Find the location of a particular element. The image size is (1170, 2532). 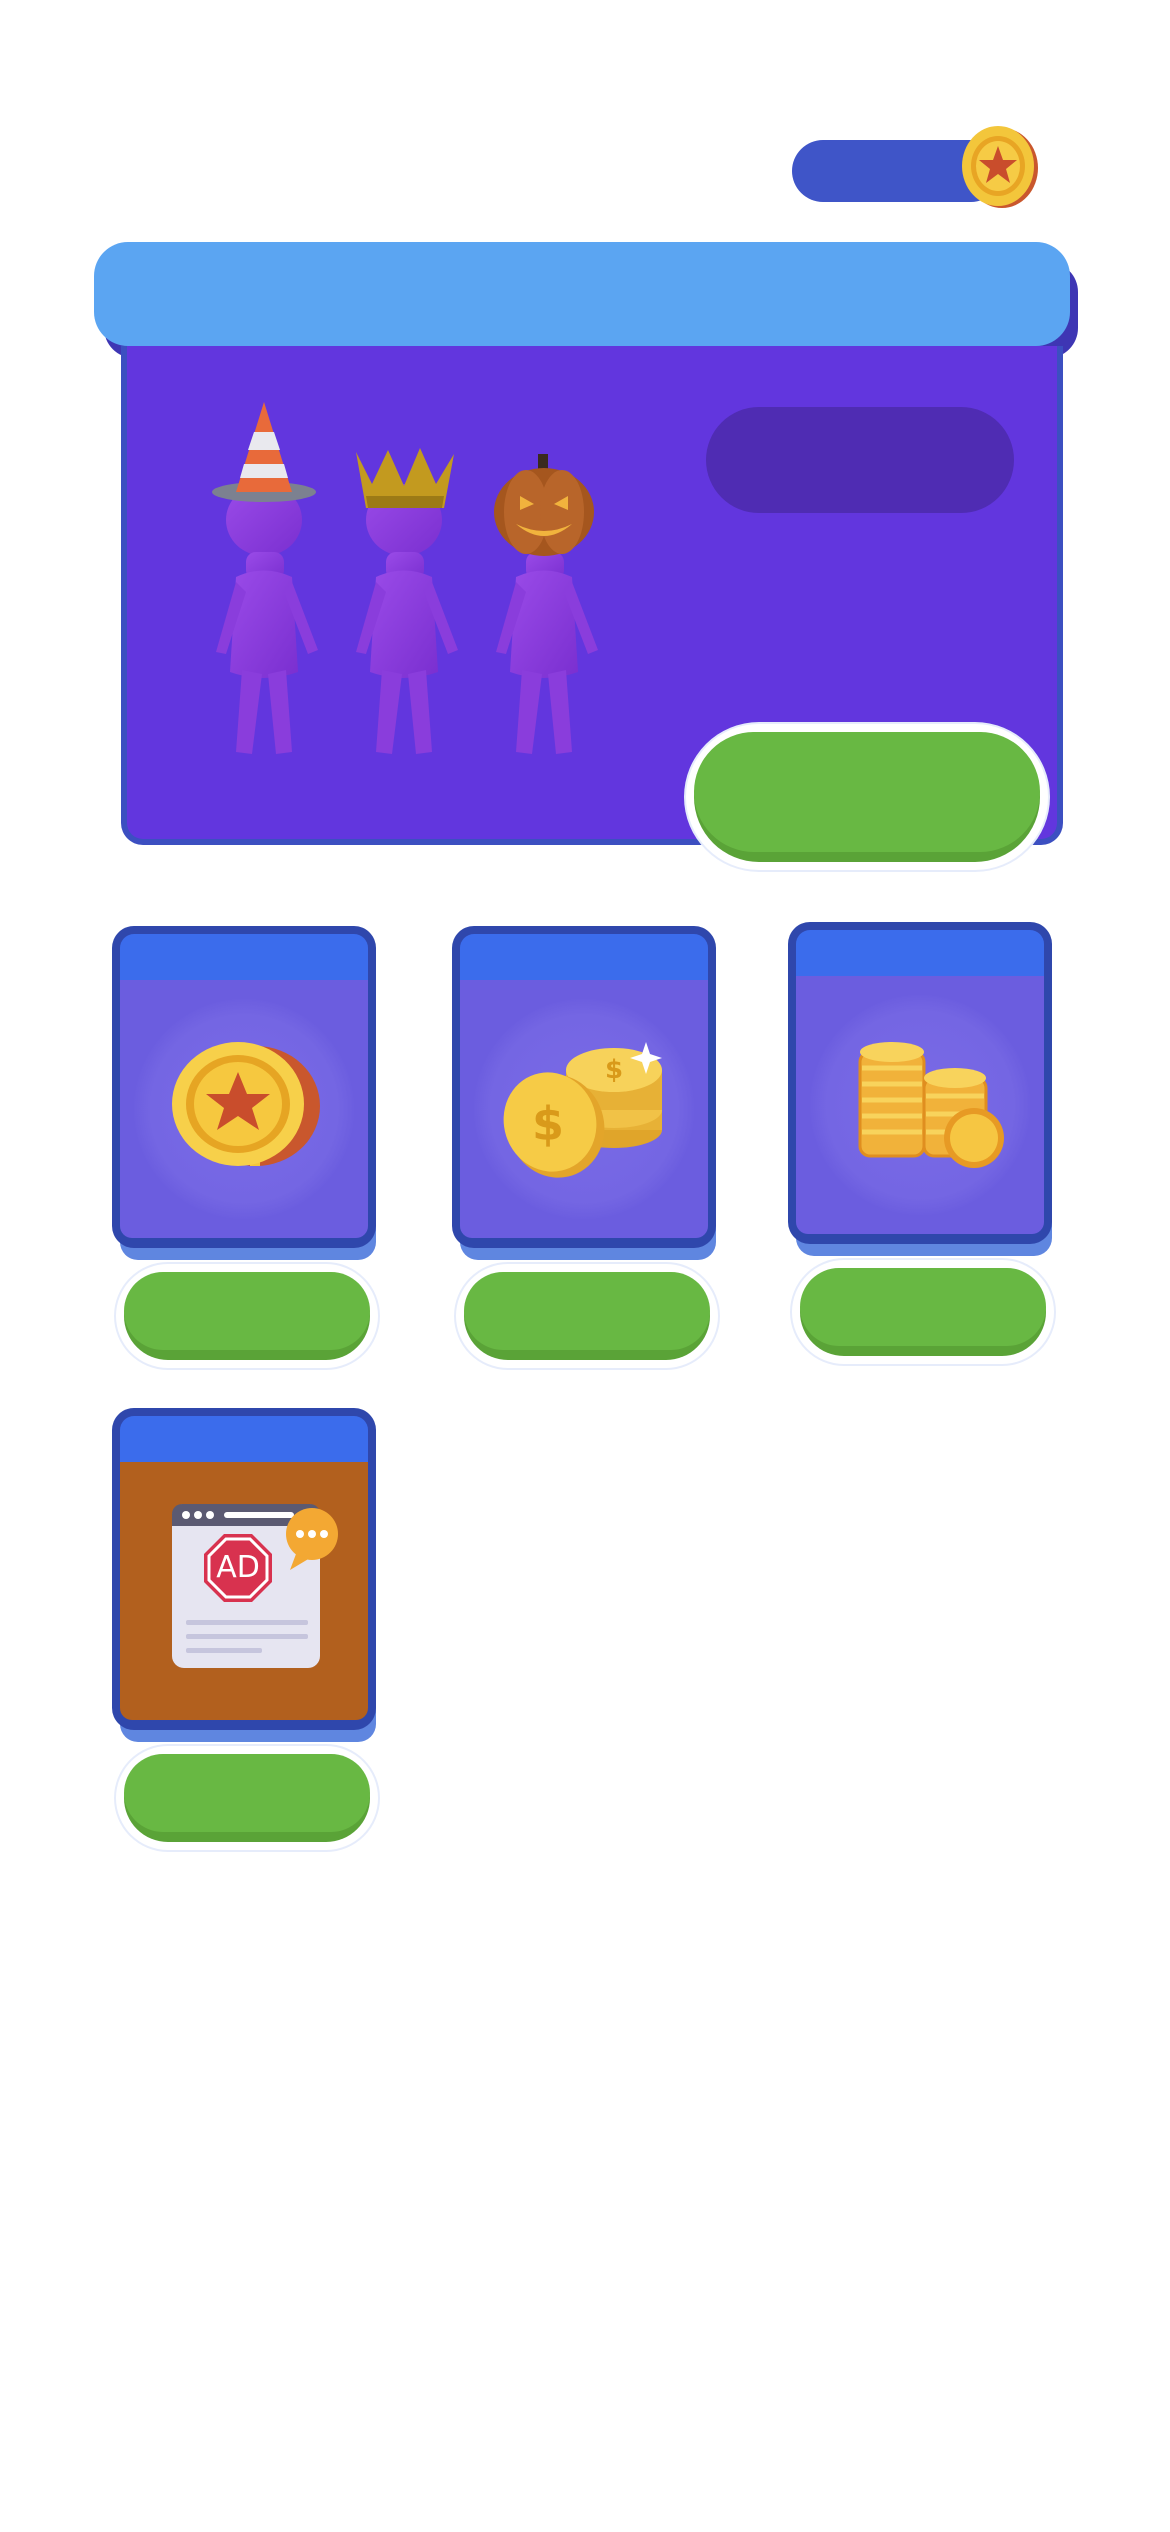

product-card-dollar-coins: $ $ is located at coordinates (584, 1087).